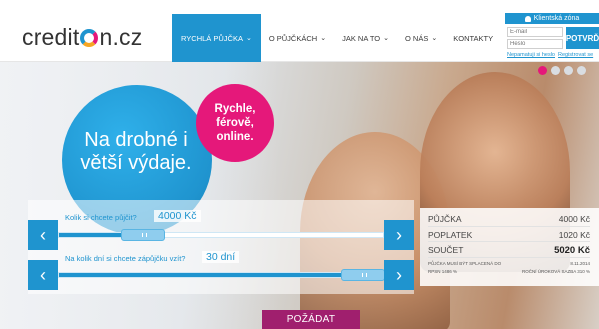  I want to click on summary-row-total: SOUČET 5020 Kč, so click(509, 250).